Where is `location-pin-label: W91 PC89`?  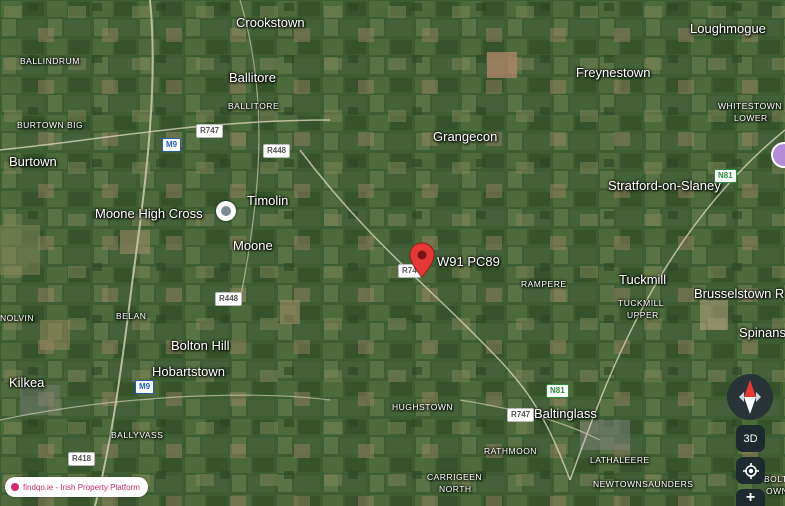
location-pin-label: W91 PC89 is located at coordinates (468, 261).